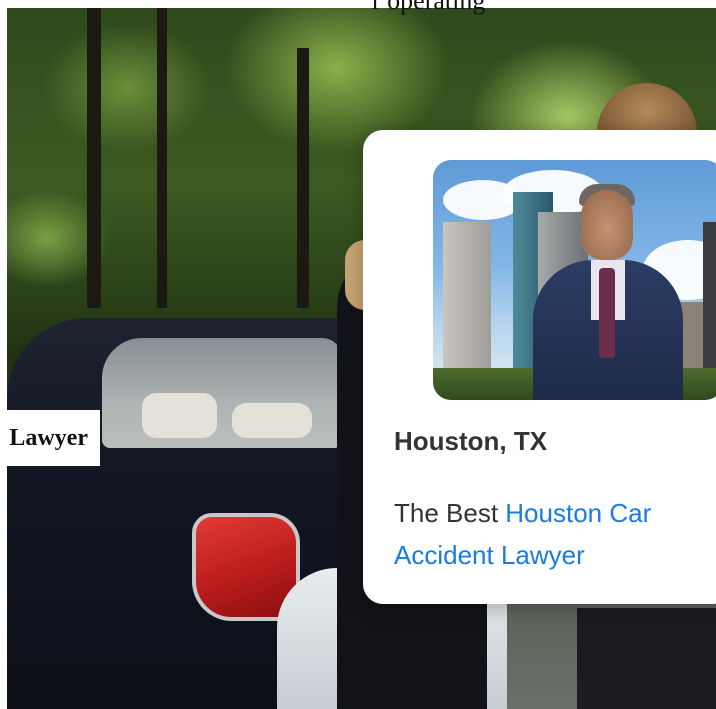 This screenshot has height=709, width=716. Describe the element at coordinates (471, 441) in the screenshot. I see `card-title: Houston, TX` at that location.